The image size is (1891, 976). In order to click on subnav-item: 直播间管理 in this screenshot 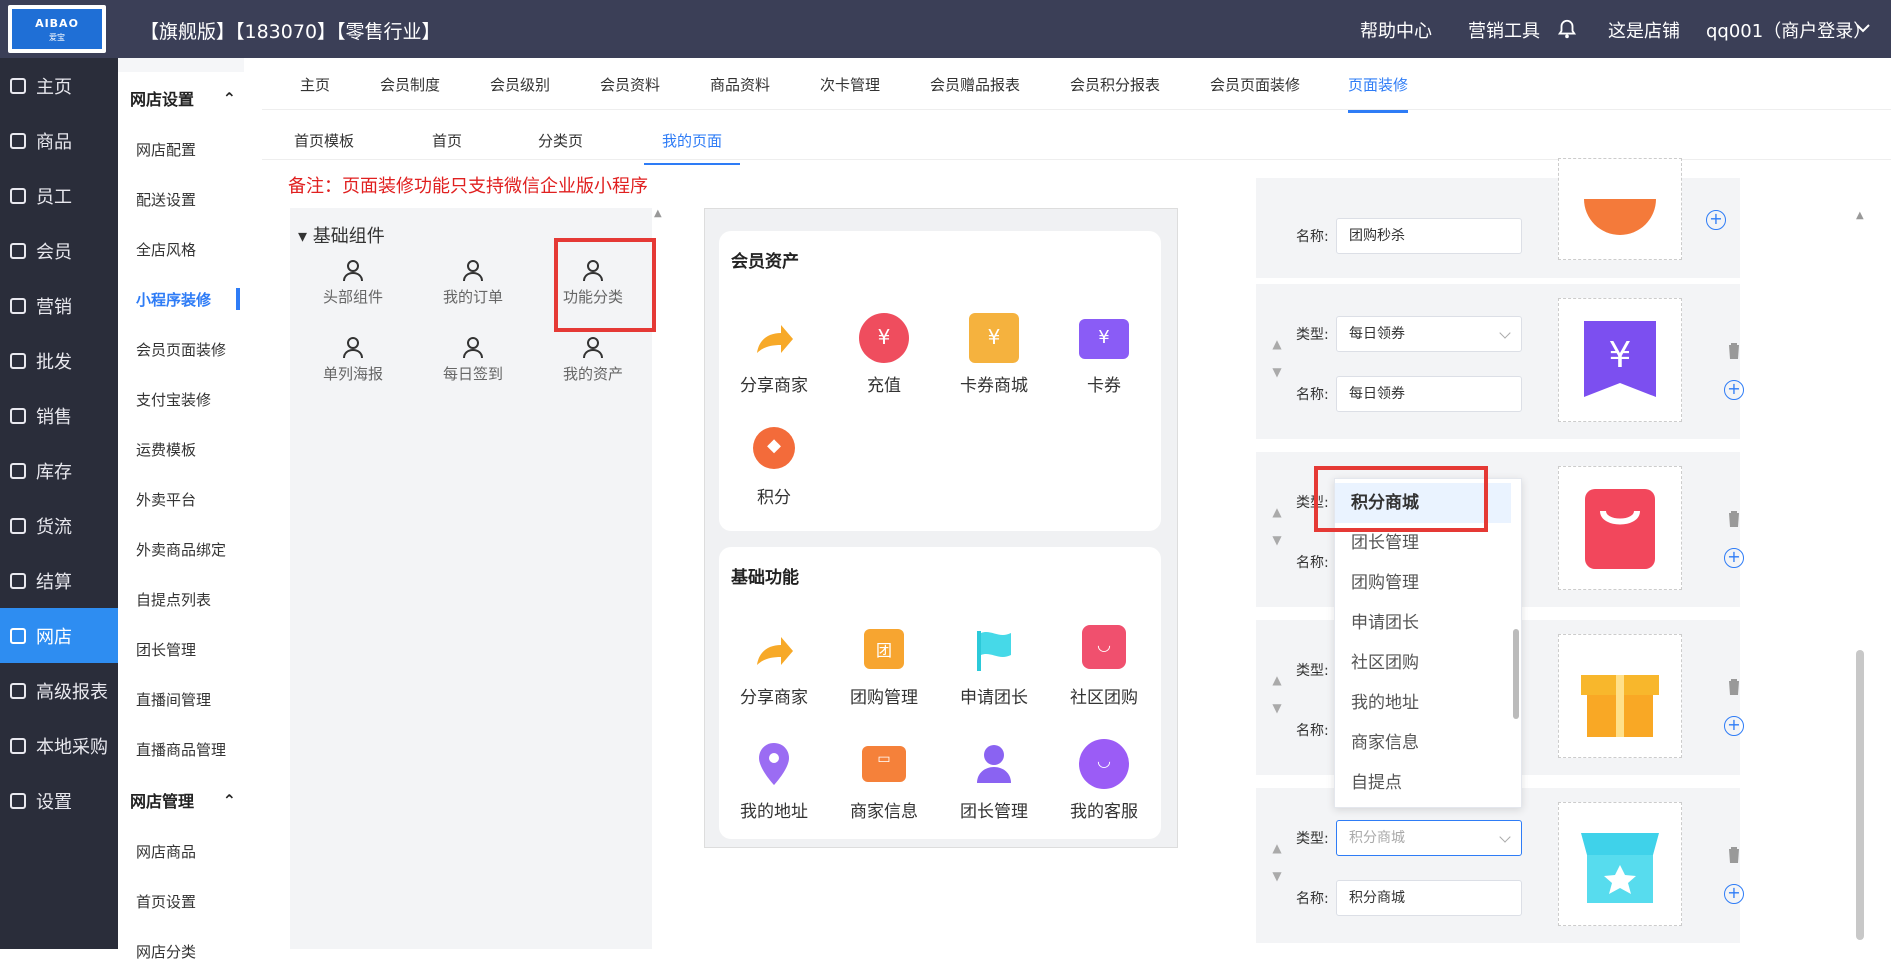, I will do `click(181, 699)`.